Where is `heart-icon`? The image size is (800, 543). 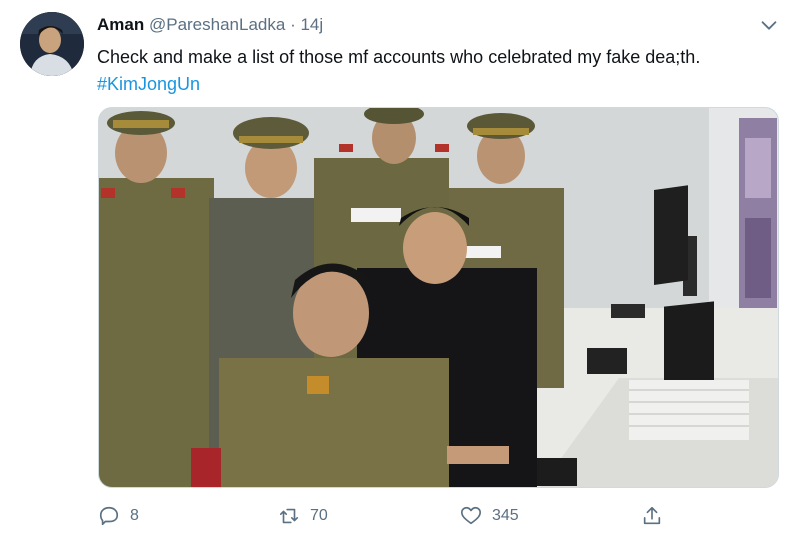 heart-icon is located at coordinates (471, 515).